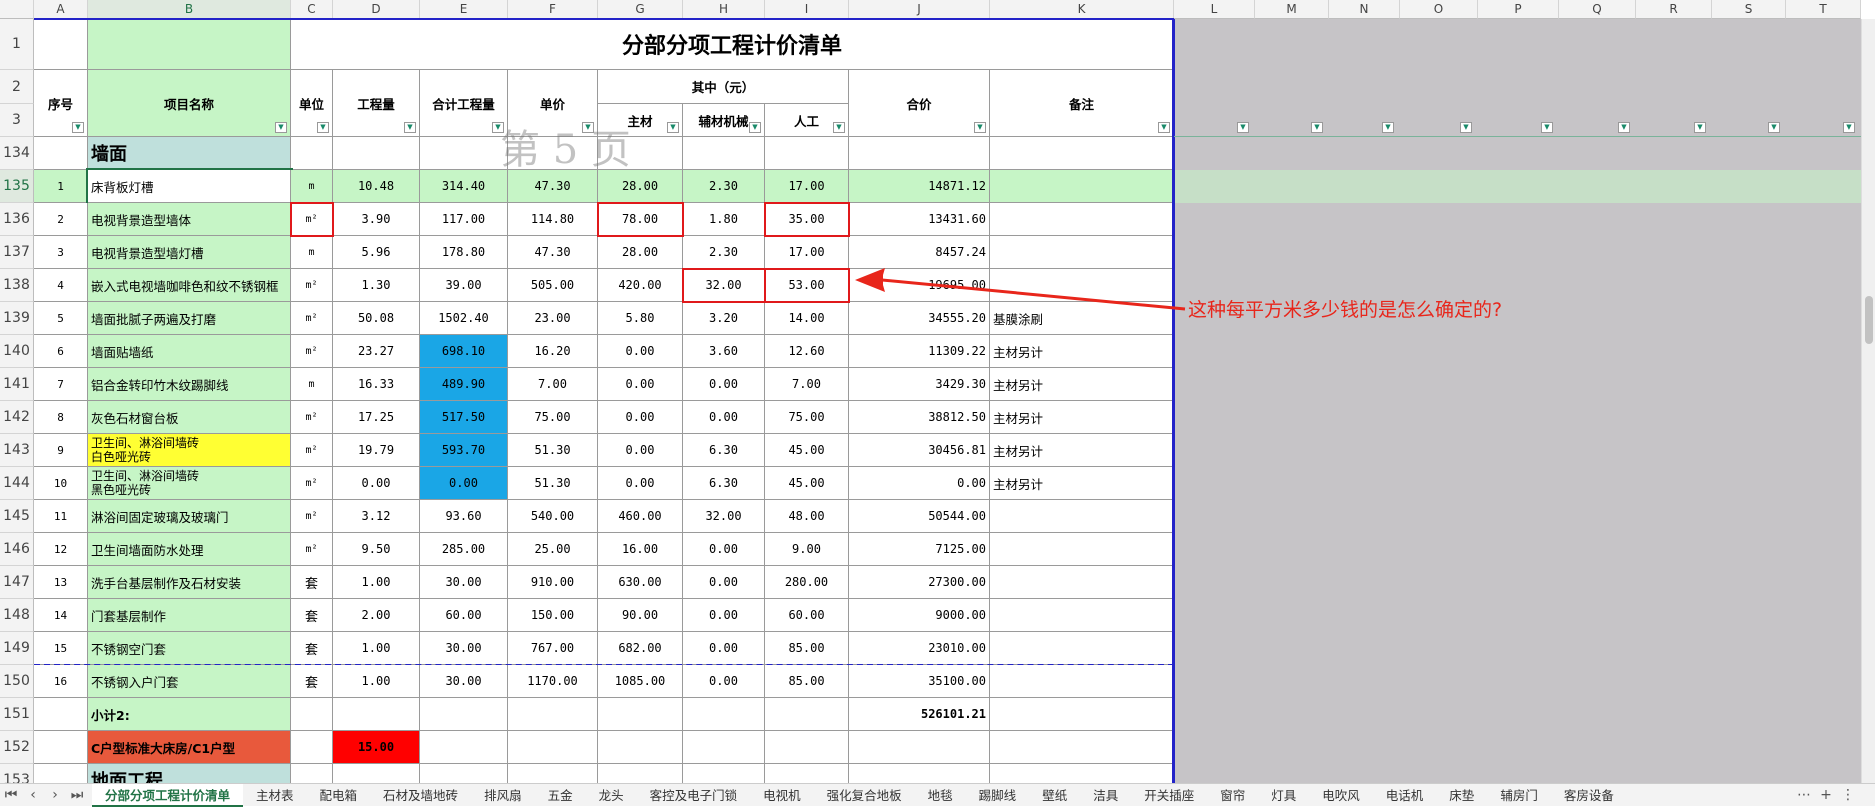 Image resolution: width=1875 pixels, height=807 pixels. Describe the element at coordinates (919, 9) in the screenshot. I see `column-header-j: J` at that location.